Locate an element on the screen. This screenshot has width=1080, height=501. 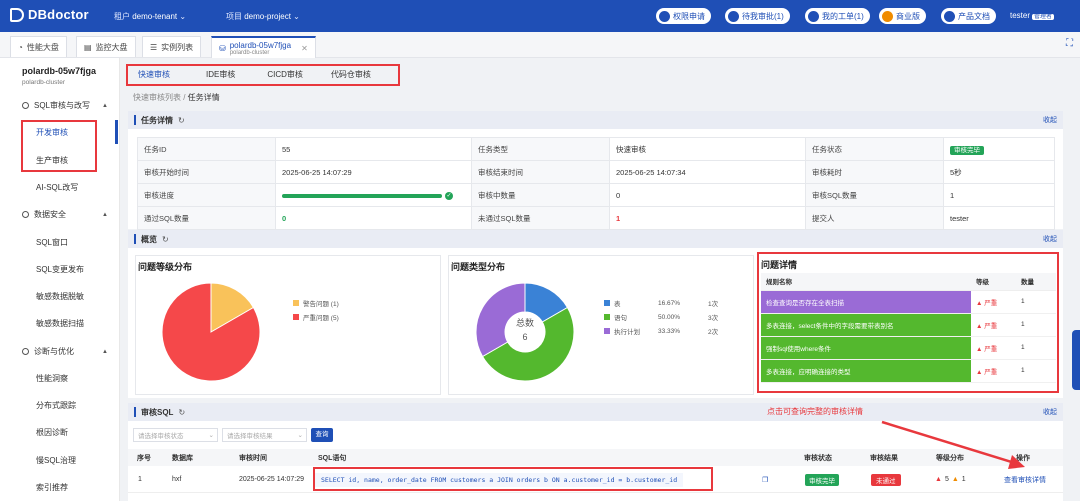
app-logo: DBdoctor is located at coordinates (49, 14).